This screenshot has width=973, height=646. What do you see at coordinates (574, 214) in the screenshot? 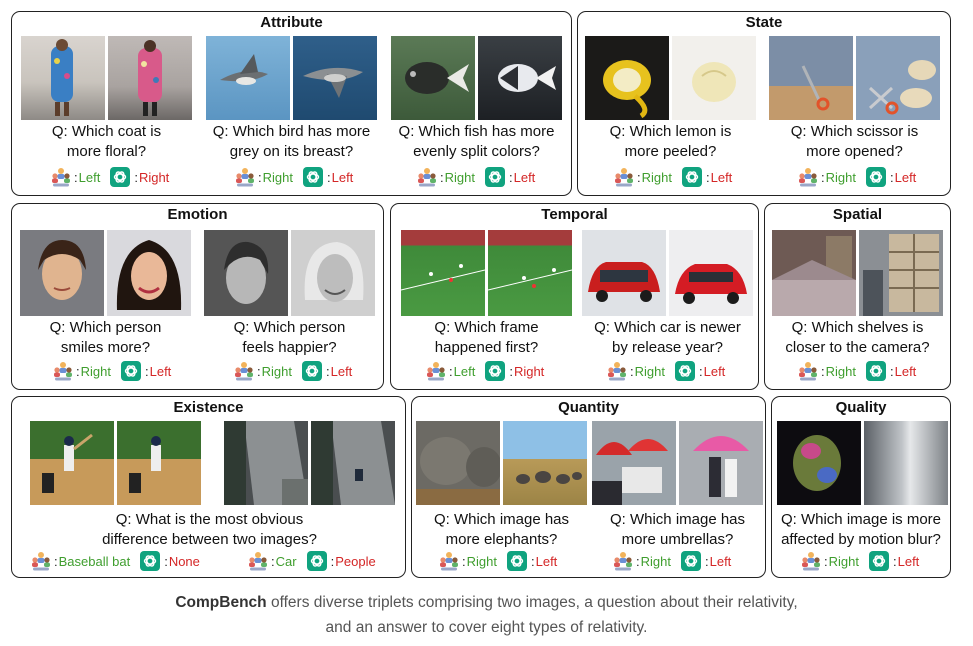
I see `panel-title: Temporal` at bounding box center [574, 214].